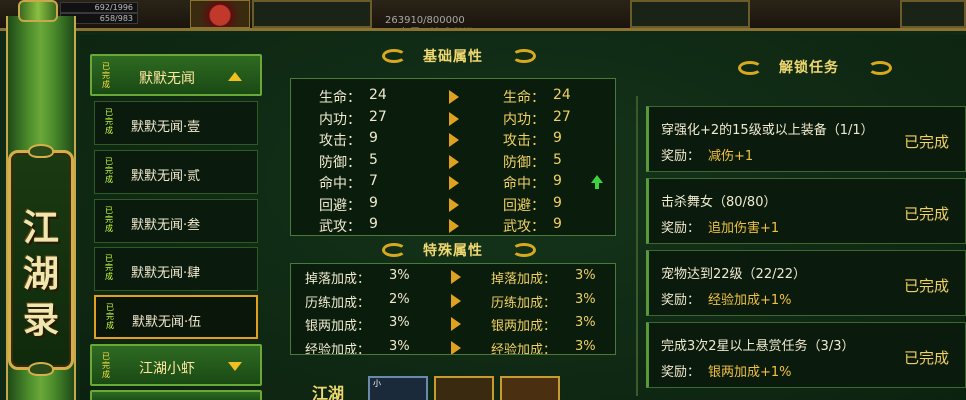  What do you see at coordinates (758, 346) in the screenshot?
I see `quest-title-text: 完成3次2星以上悬赏任务（3/3）` at bounding box center [758, 346].